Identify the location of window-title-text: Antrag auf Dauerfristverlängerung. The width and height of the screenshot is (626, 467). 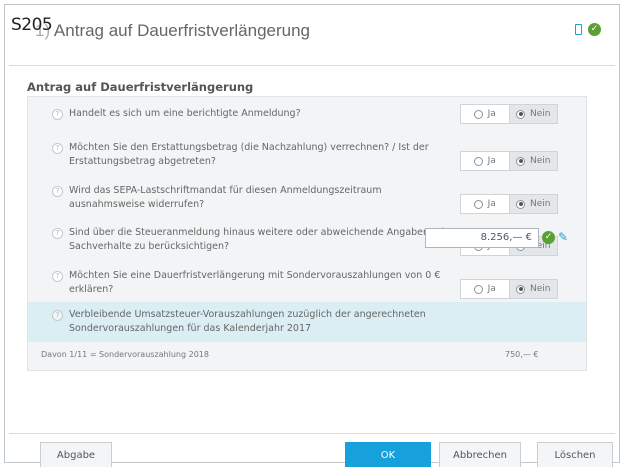
(182, 30).